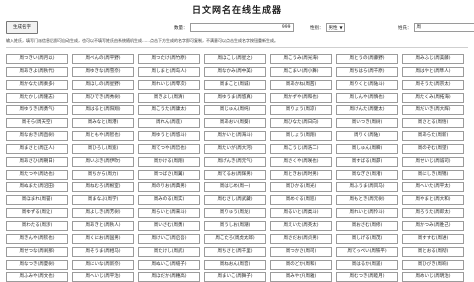  Describe the element at coordinates (301, 162) in the screenshot. I see `name-cell: 周さくや(周咲也)` at that location.